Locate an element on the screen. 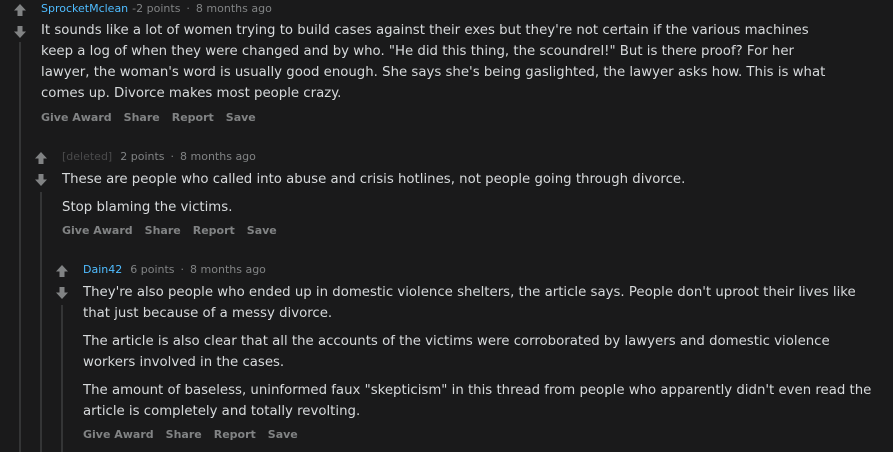  score: -2 points is located at coordinates (156, 8).